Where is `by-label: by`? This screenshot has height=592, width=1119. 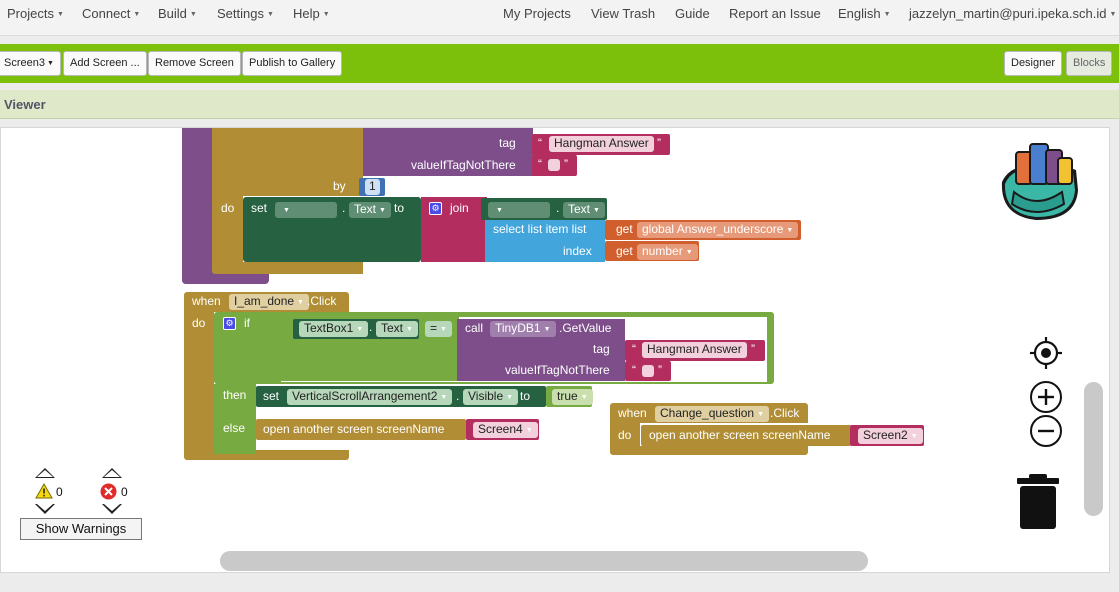 by-label: by is located at coordinates (339, 186).